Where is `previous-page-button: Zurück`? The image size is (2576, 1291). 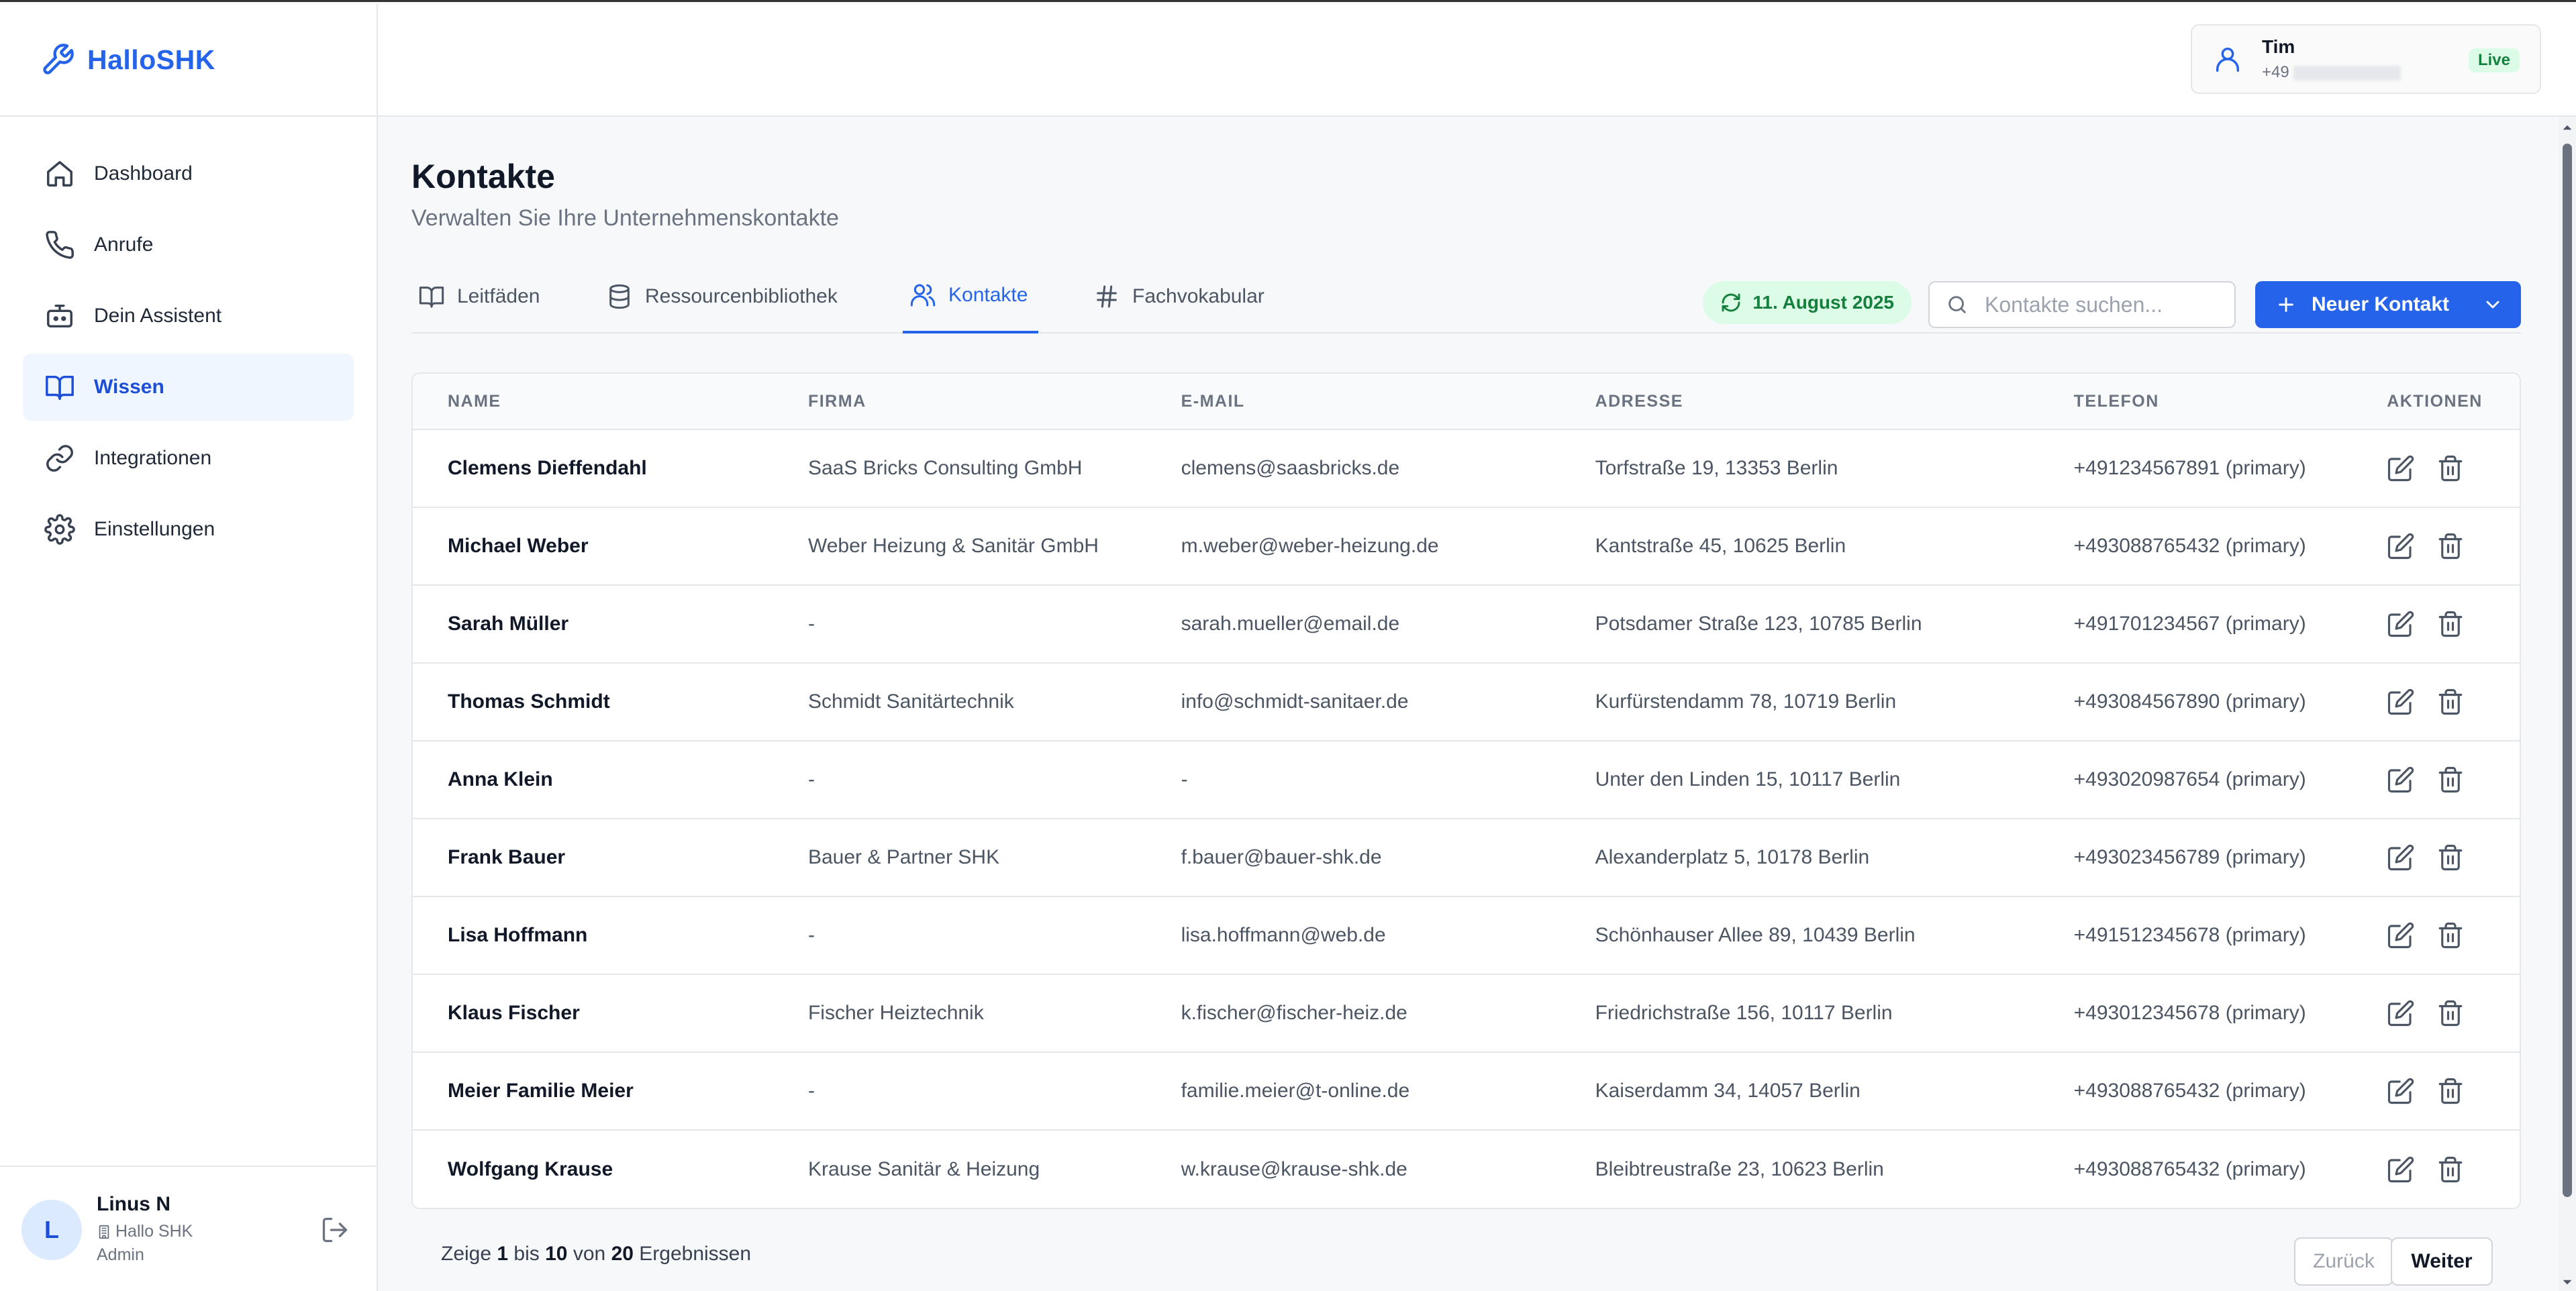 previous-page-button: Zurück is located at coordinates (2343, 1261).